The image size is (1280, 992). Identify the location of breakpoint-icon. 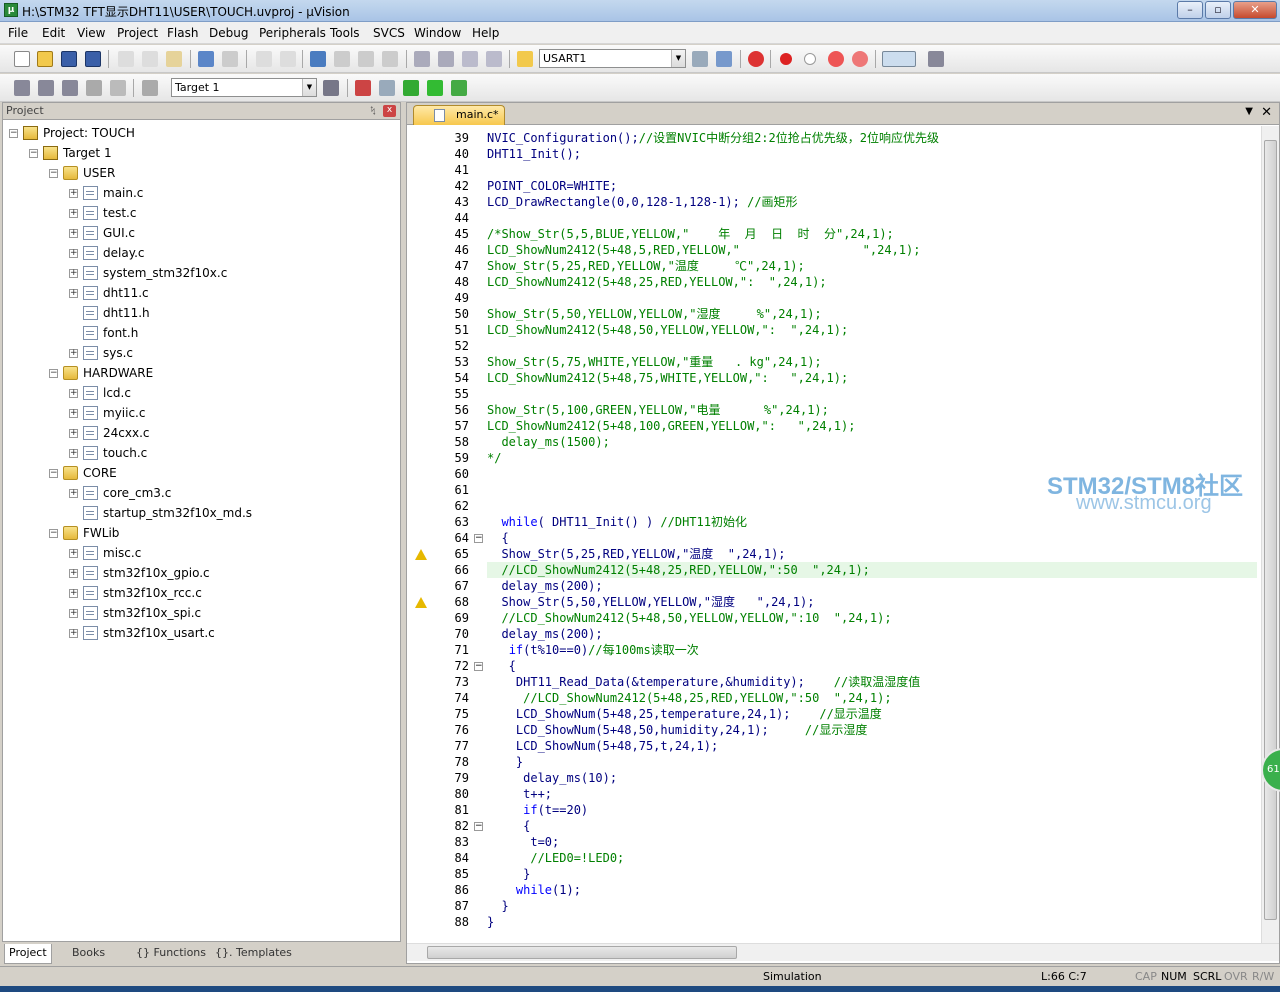
(786, 59).